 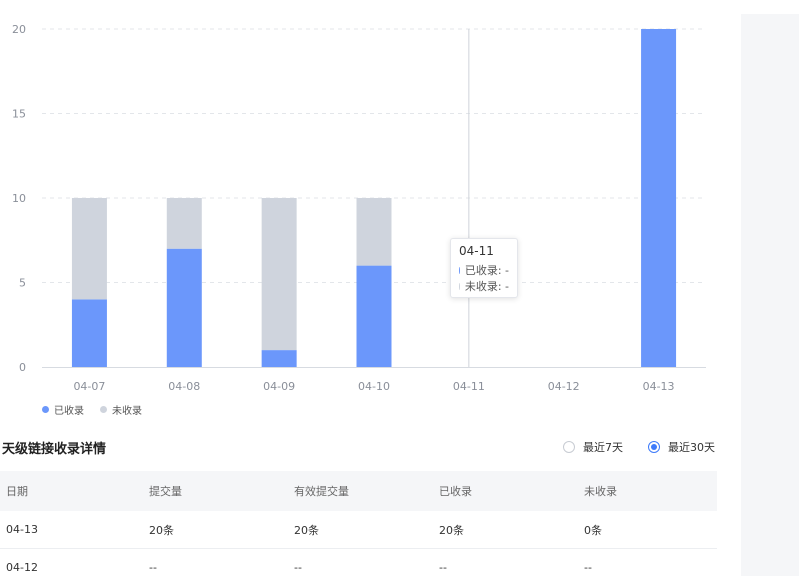 I want to click on cell-date: 04-12, so click(x=22, y=567).